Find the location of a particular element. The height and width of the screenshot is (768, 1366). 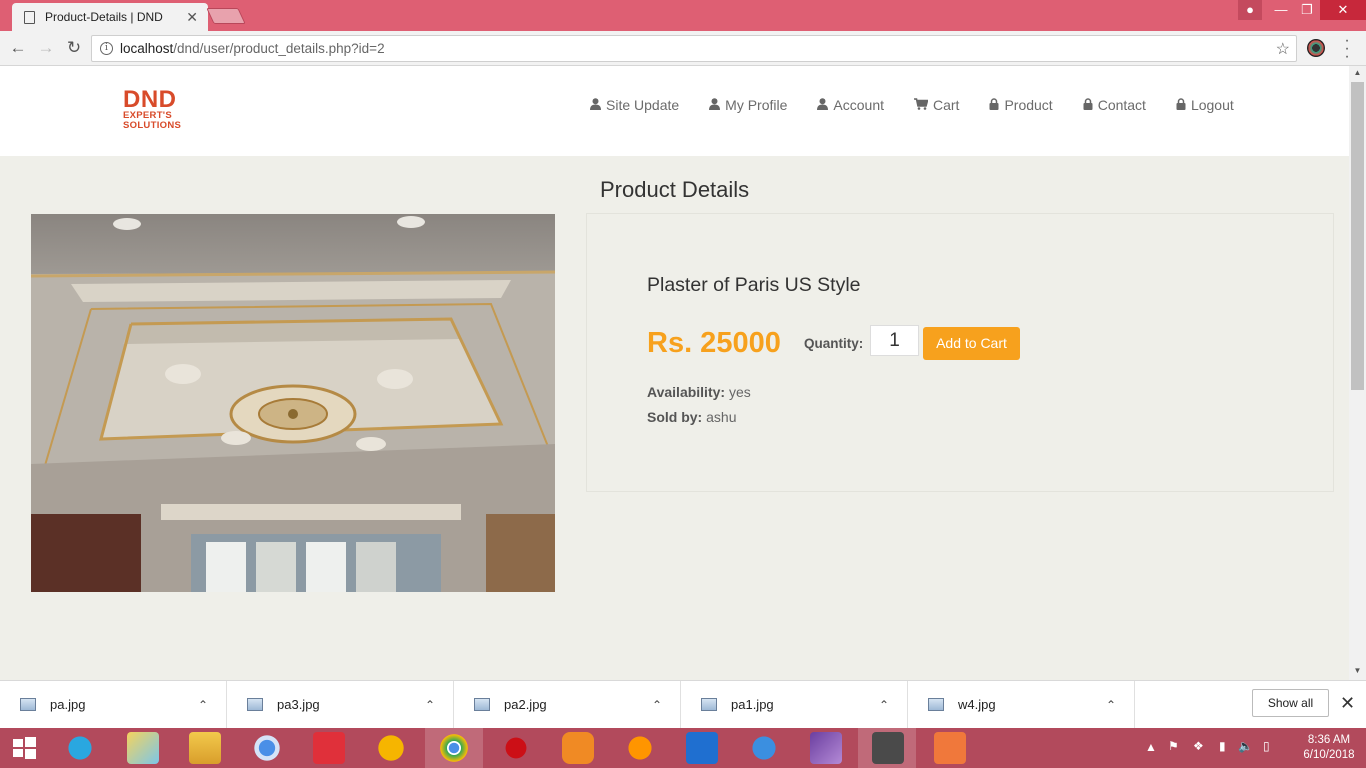

browser-tab: Product-Details | DND ✕ is located at coordinates (110, 17).